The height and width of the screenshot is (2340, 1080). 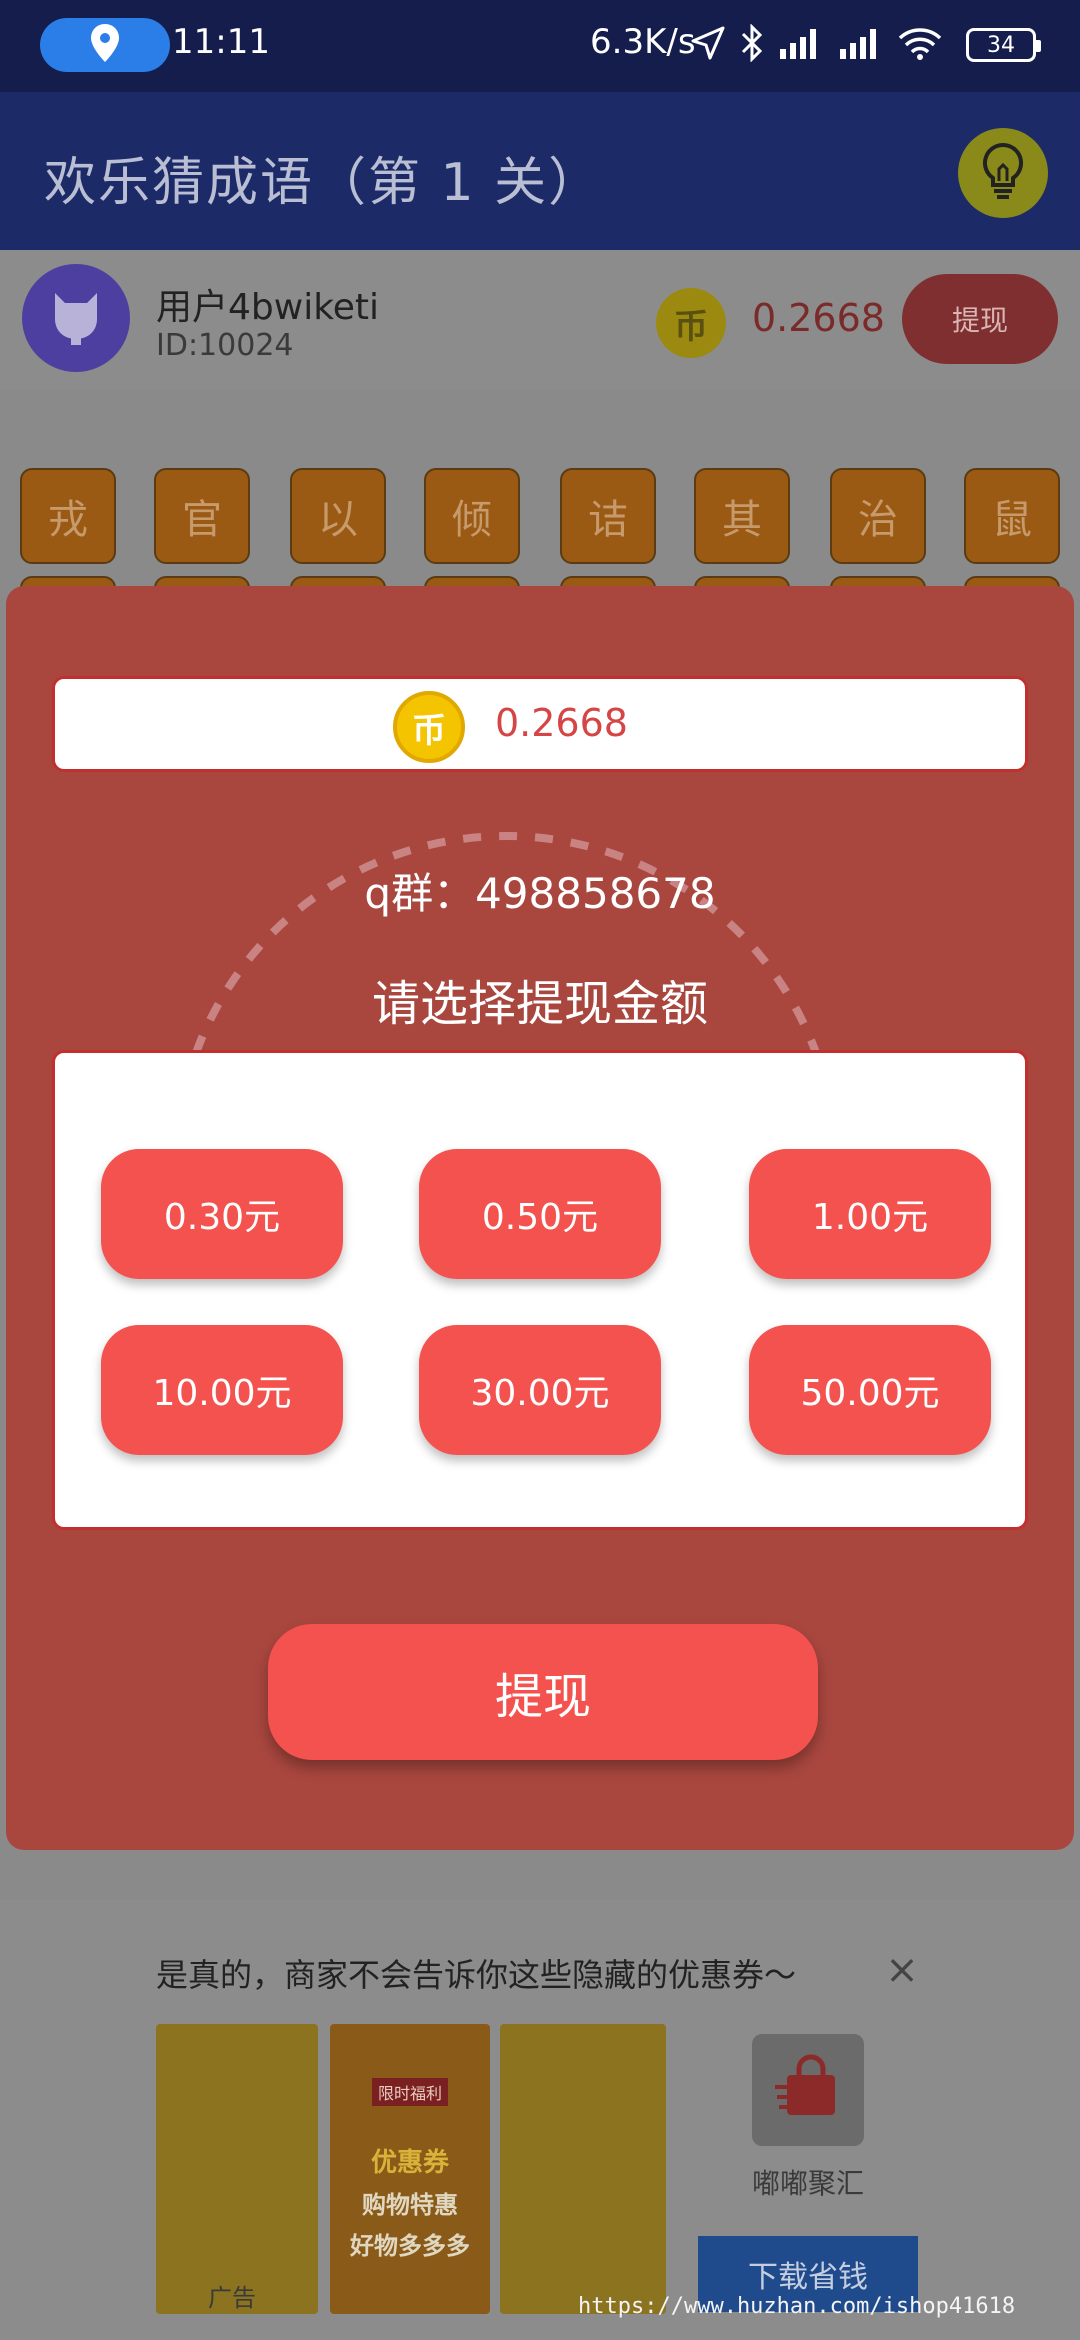 What do you see at coordinates (222, 1390) in the screenshot?
I see `amount-option: 10.00元` at bounding box center [222, 1390].